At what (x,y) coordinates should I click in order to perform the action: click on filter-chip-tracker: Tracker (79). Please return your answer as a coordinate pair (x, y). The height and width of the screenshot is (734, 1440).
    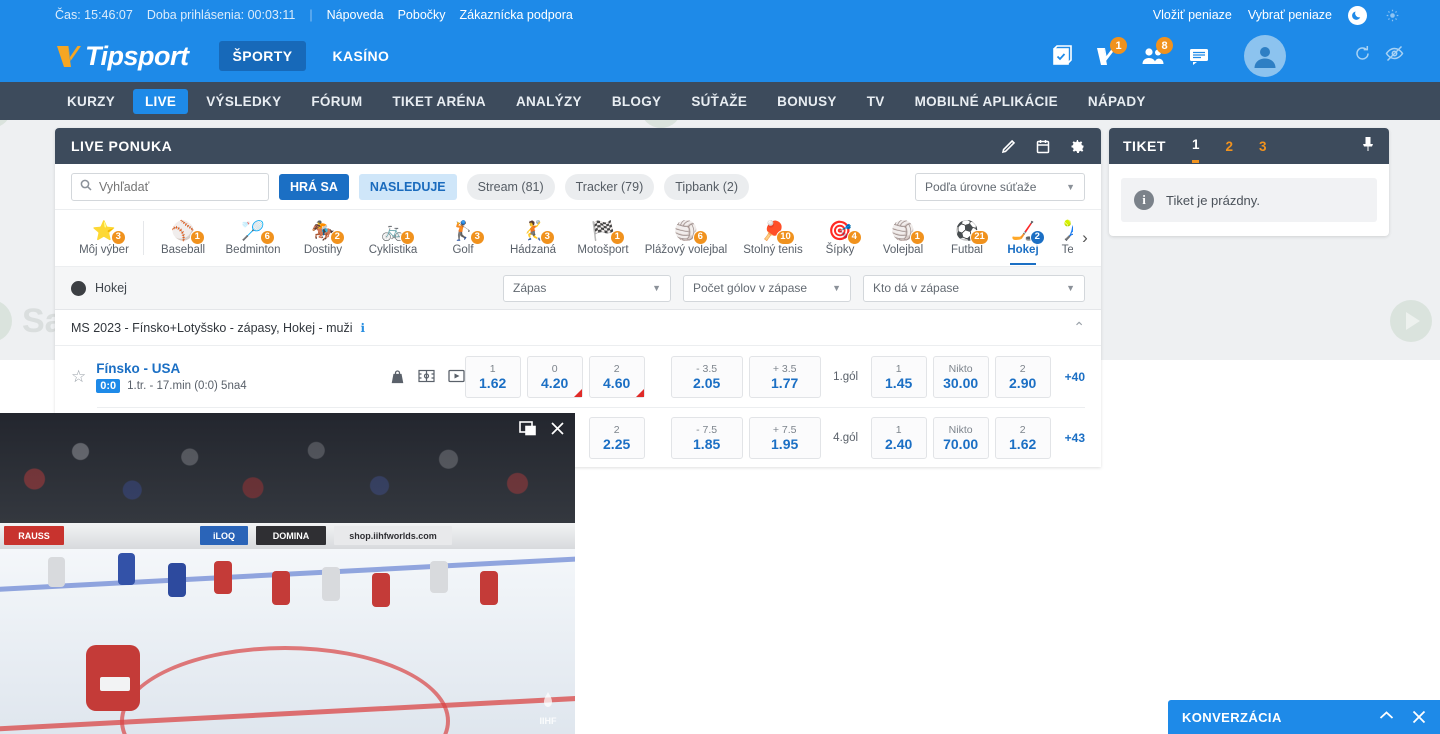
    Looking at the image, I should click on (609, 186).